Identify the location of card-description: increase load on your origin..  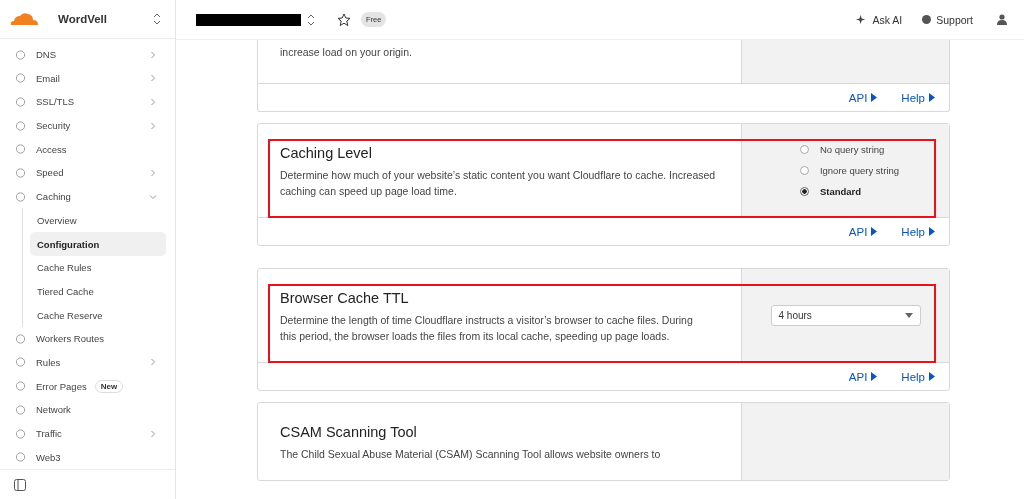
(346, 52).